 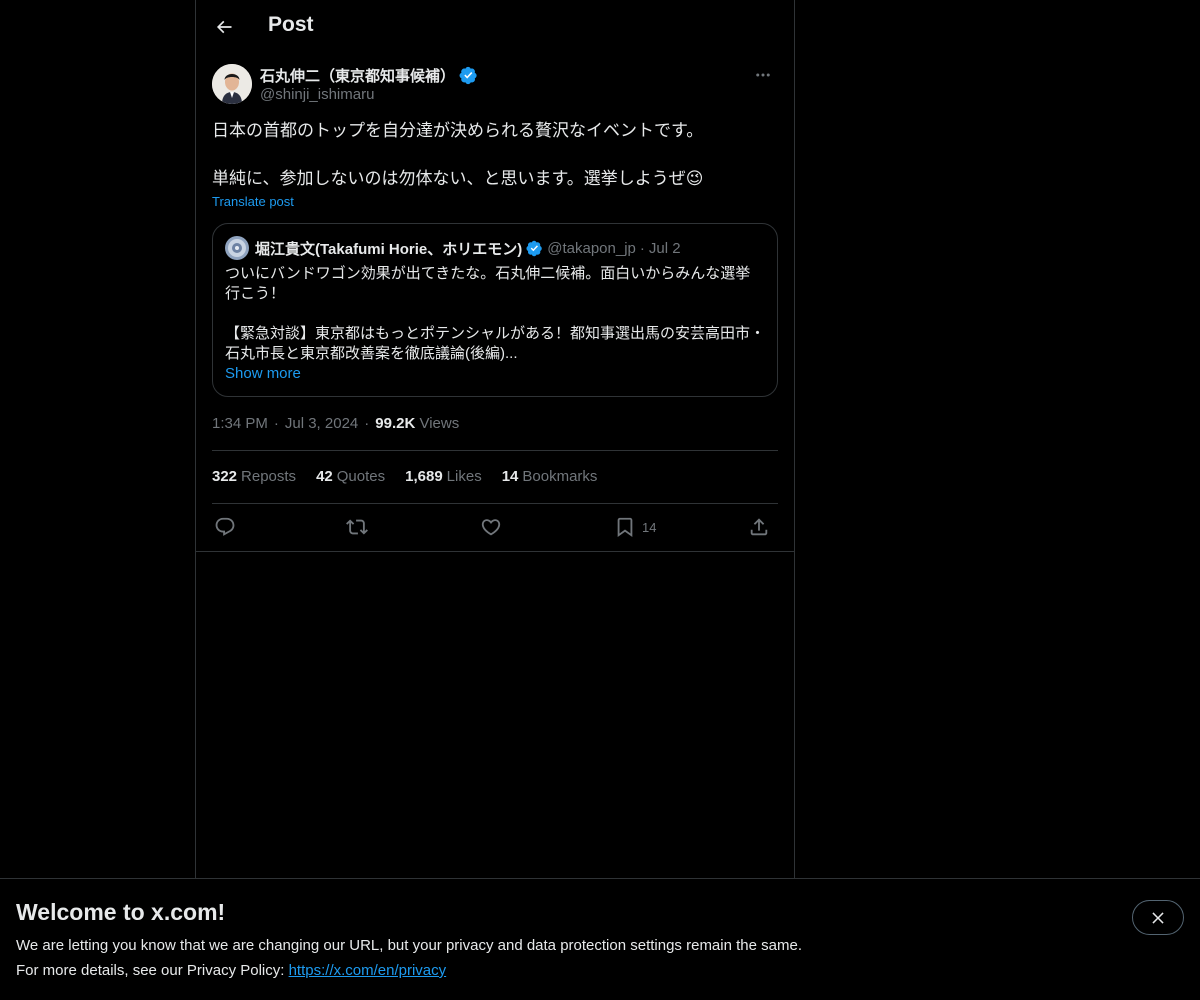 I want to click on reply-icon, so click(x=225, y=526).